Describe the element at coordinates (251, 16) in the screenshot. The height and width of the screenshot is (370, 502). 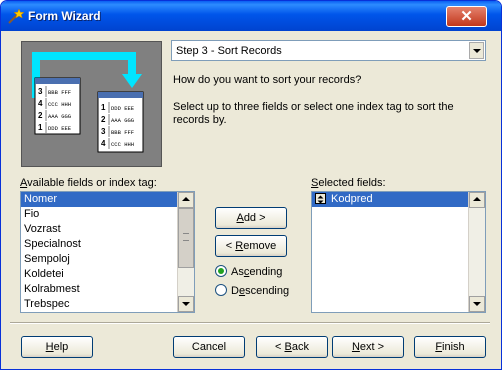
I see `title-bar: Form Wizard ✕` at that location.